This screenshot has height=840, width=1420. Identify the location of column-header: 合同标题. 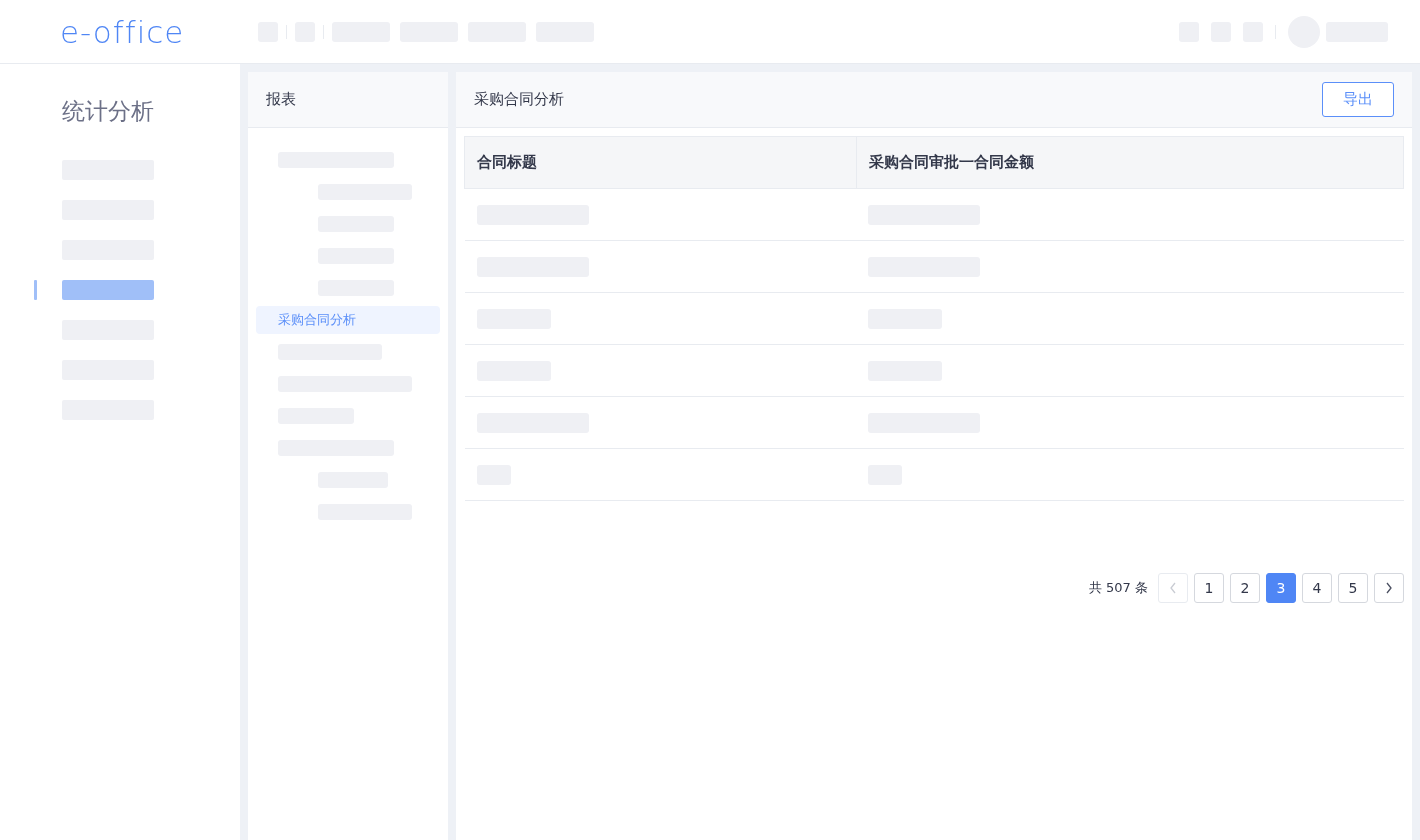
(660, 162).